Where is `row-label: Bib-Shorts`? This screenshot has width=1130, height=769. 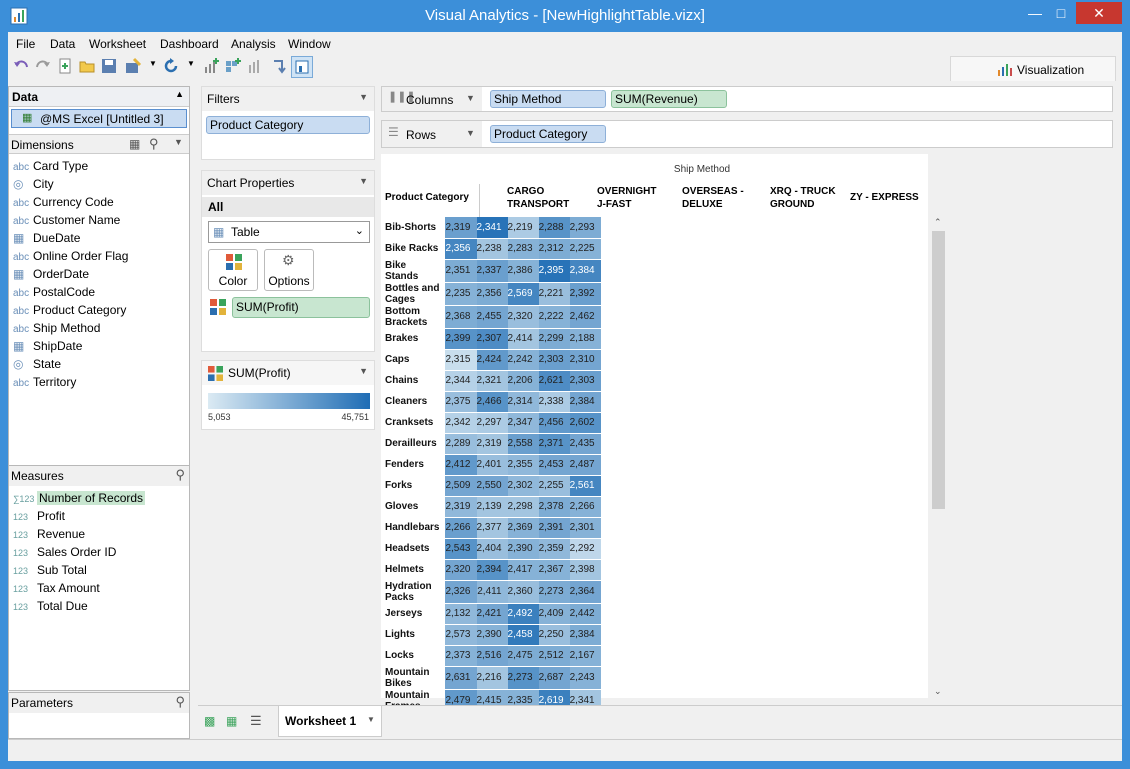 row-label: Bib-Shorts is located at coordinates (413, 228).